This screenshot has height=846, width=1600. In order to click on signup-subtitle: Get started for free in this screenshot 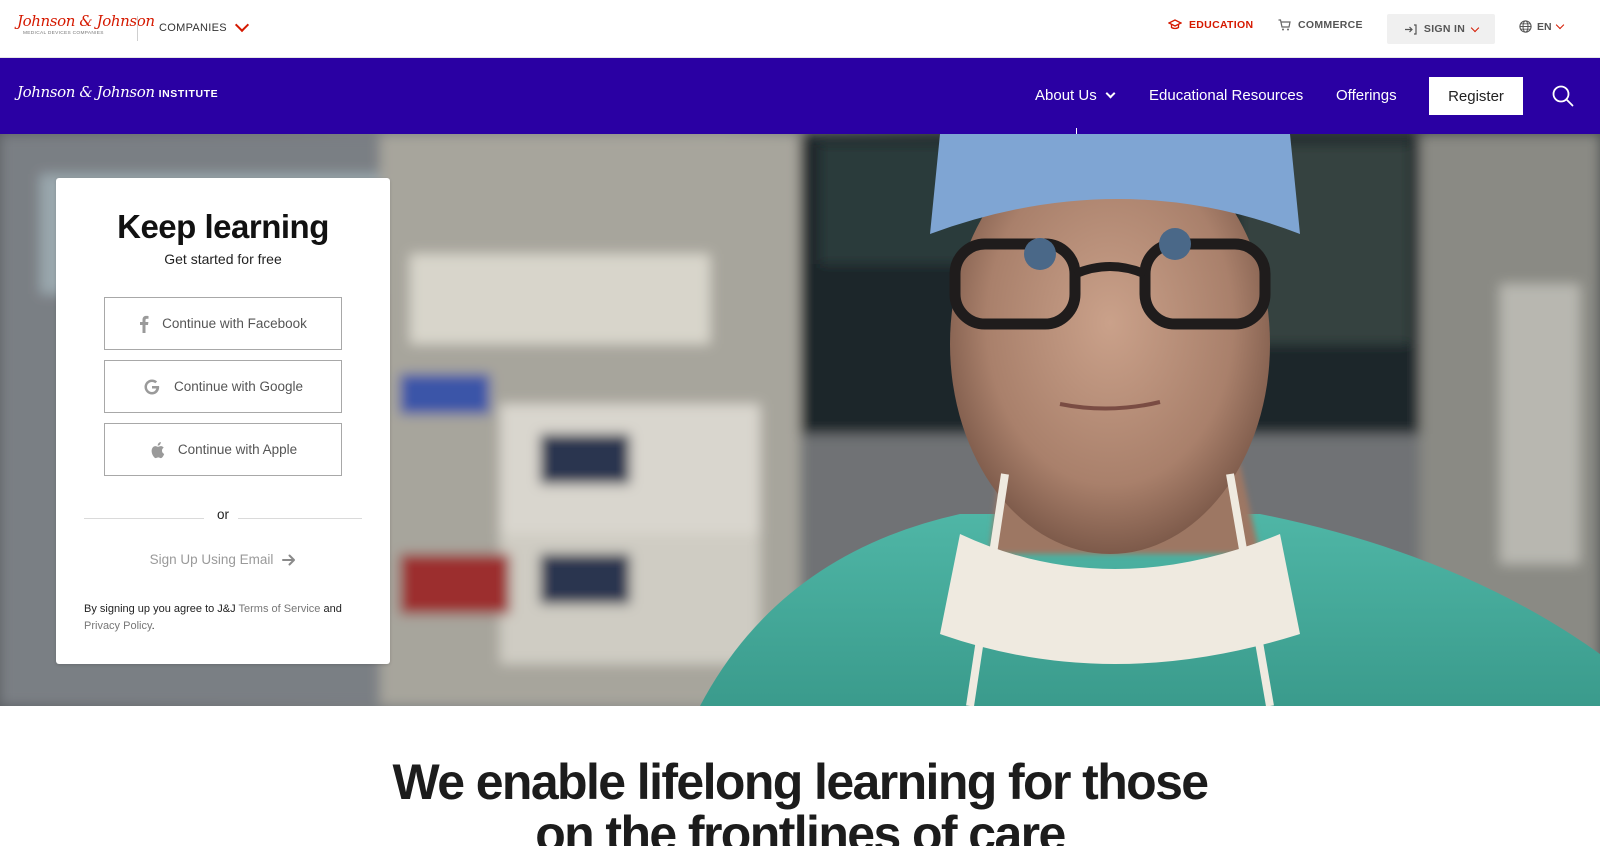, I will do `click(223, 259)`.